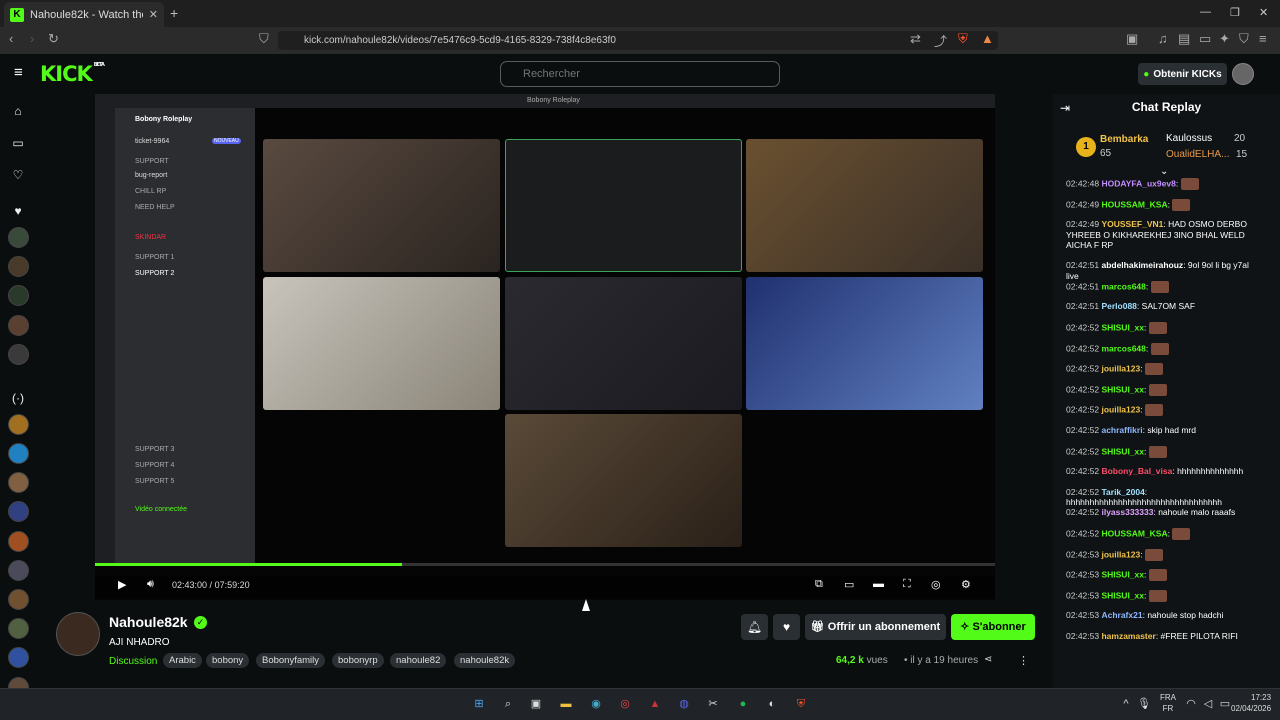 This screenshot has width=1280, height=720. I want to click on close-window-icon: ✕, so click(1263, 12).